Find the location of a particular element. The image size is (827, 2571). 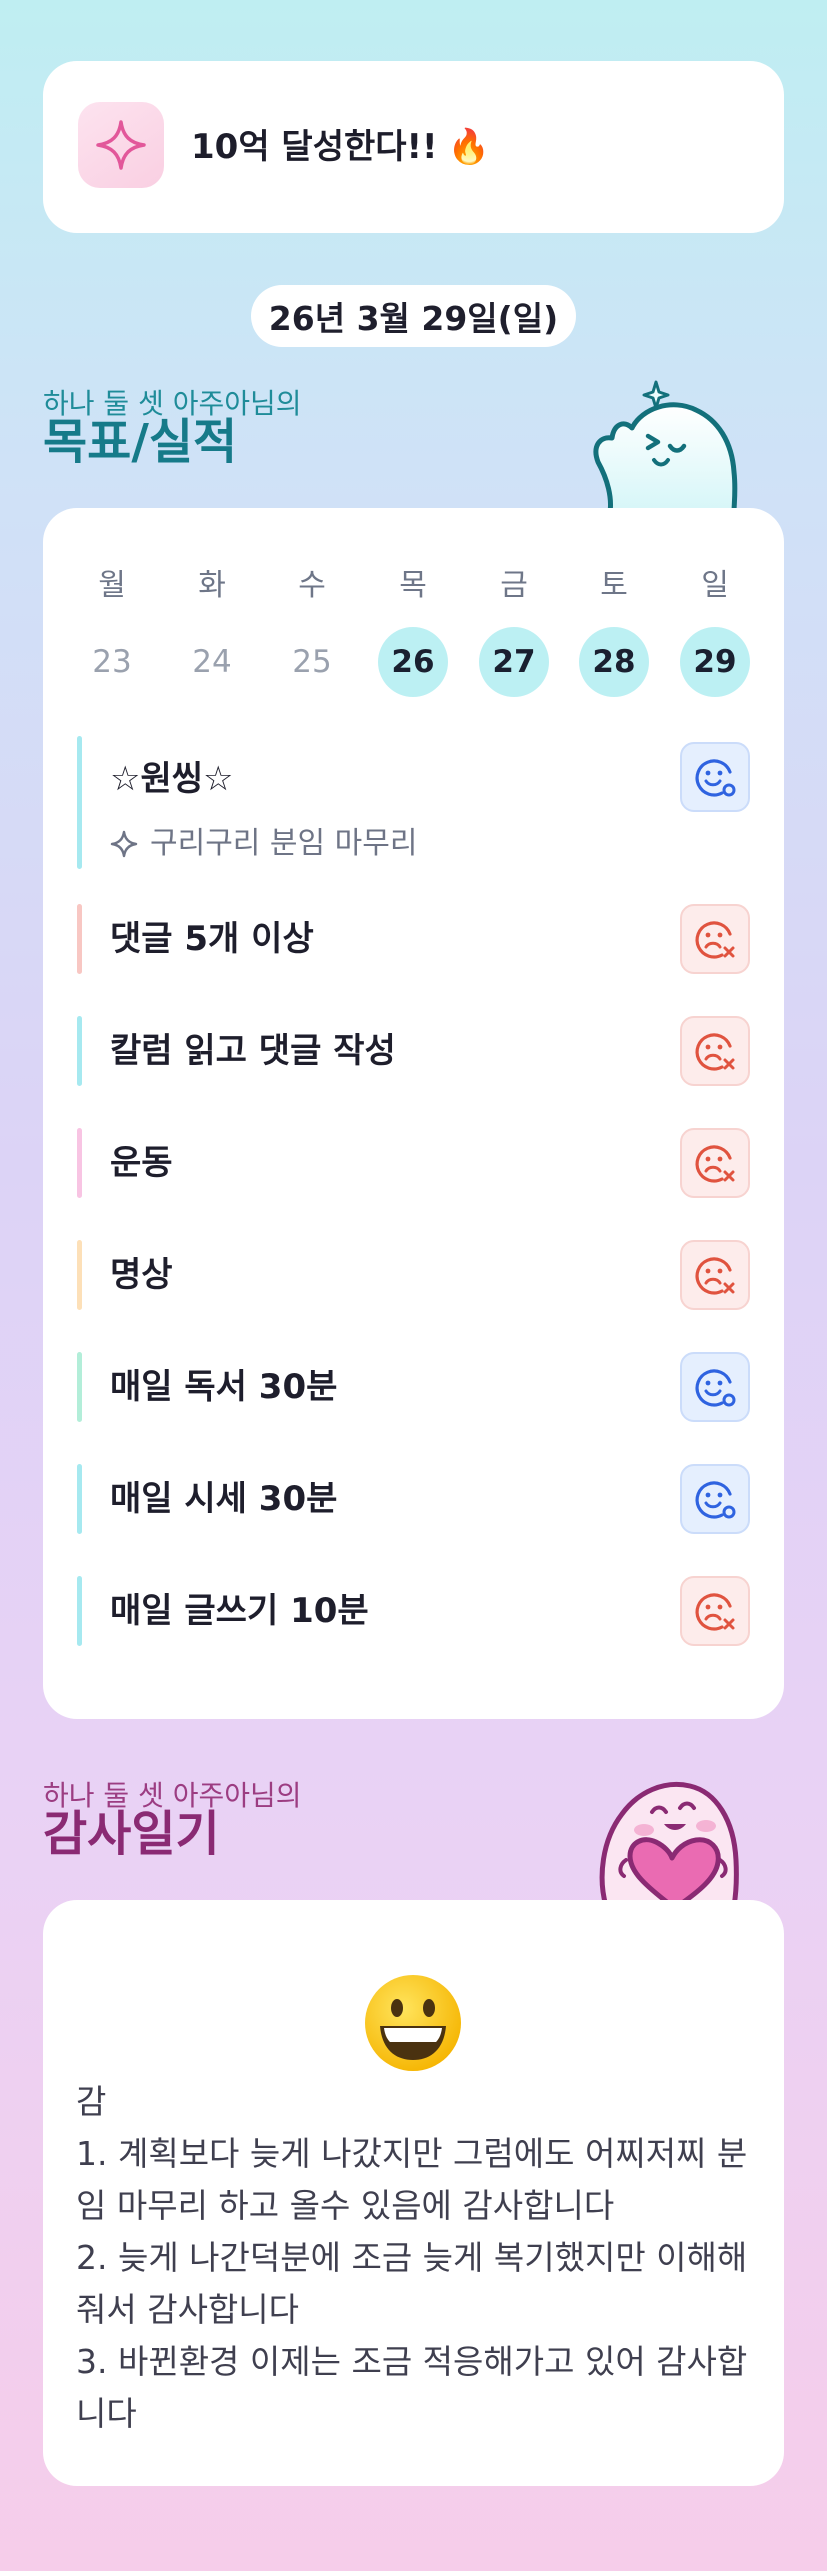

goals-section-title: 목표/실적 is located at coordinates (140, 442).